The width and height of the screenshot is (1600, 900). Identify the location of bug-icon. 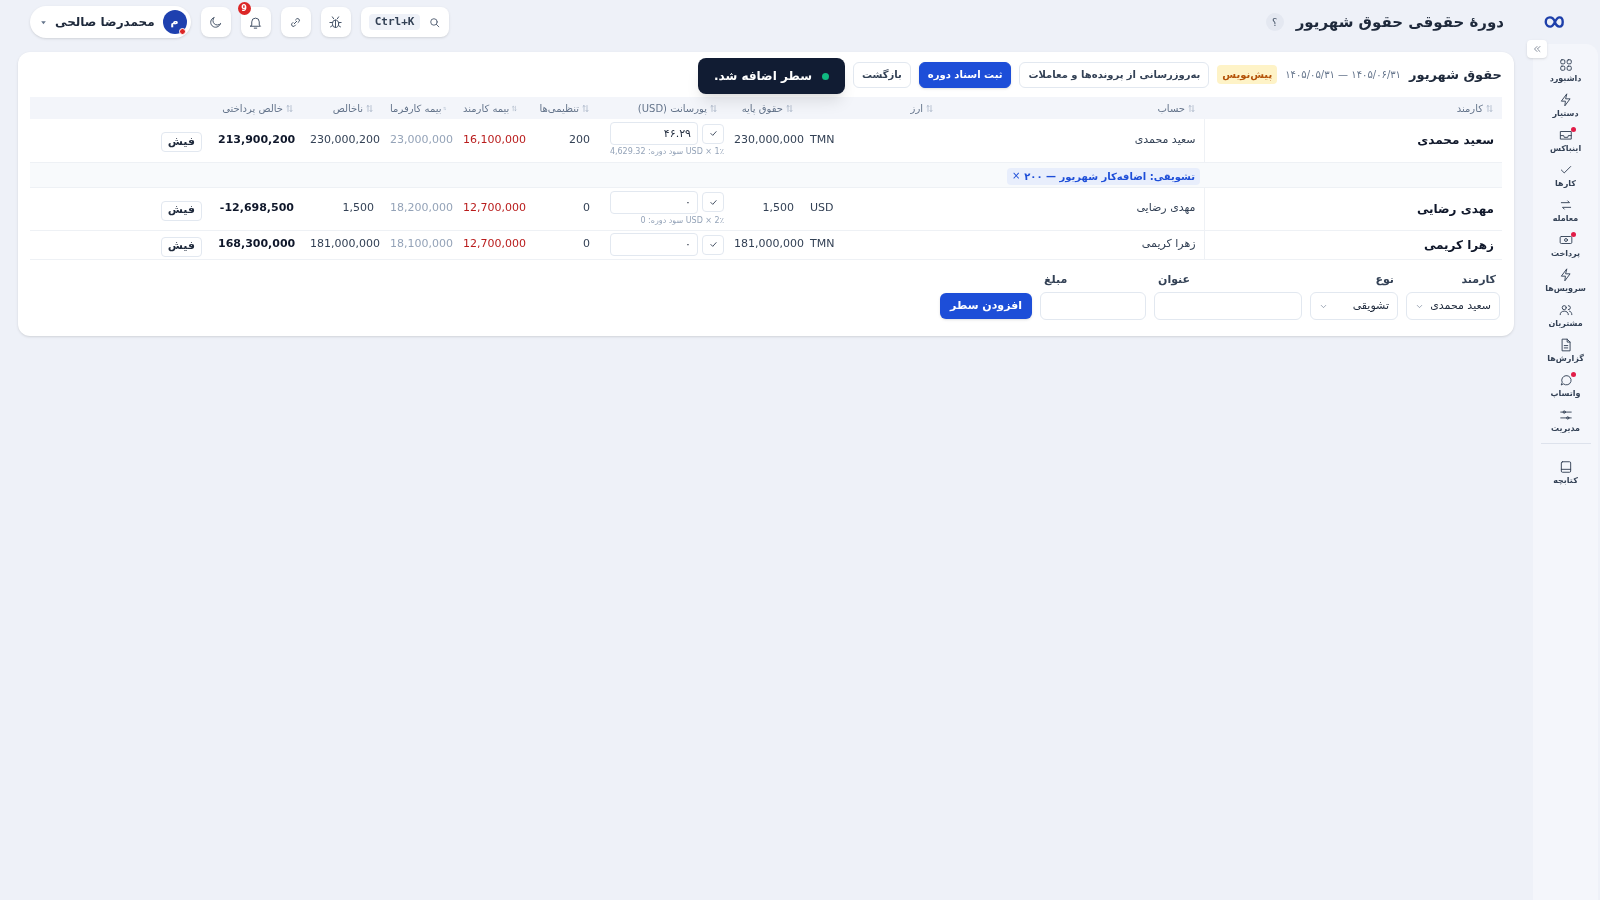
(336, 22).